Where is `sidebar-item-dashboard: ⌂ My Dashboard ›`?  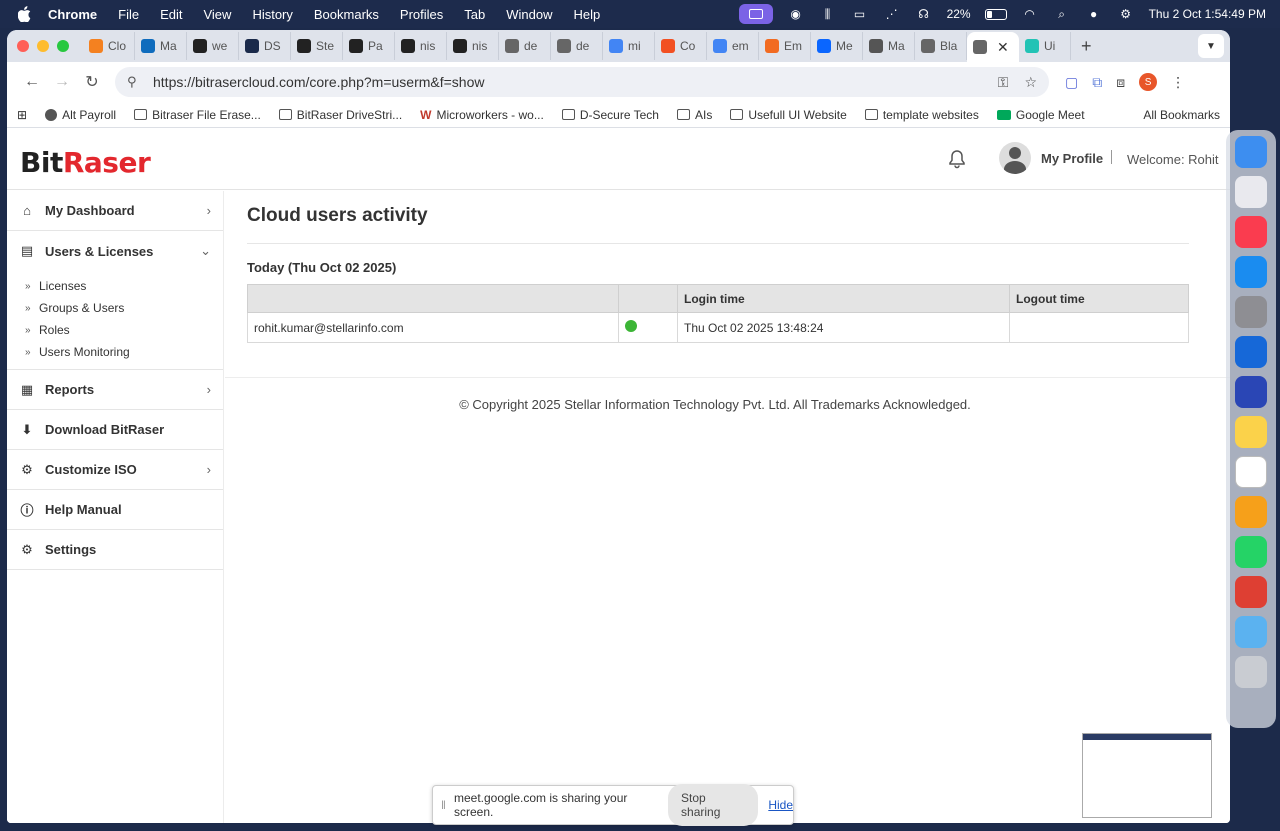 sidebar-item-dashboard: ⌂ My Dashboard › is located at coordinates (115, 211).